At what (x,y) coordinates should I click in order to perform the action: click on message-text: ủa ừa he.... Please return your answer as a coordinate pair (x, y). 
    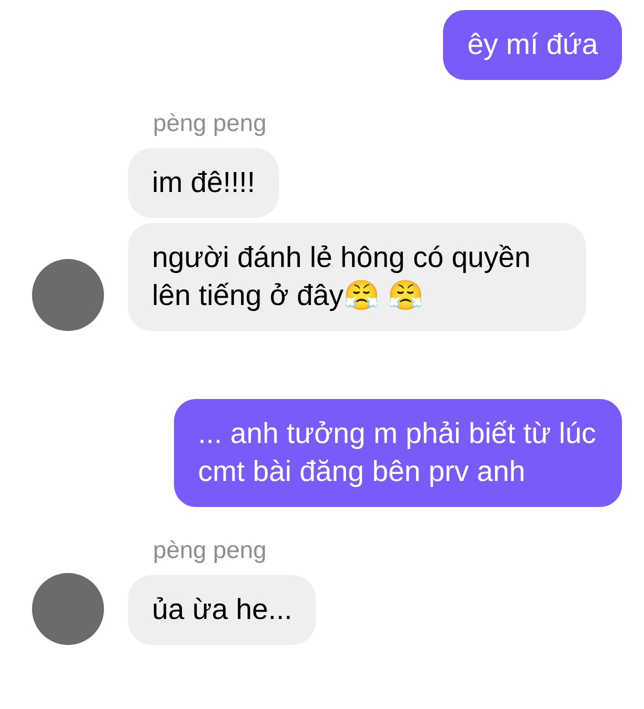
    Looking at the image, I should click on (222, 610).